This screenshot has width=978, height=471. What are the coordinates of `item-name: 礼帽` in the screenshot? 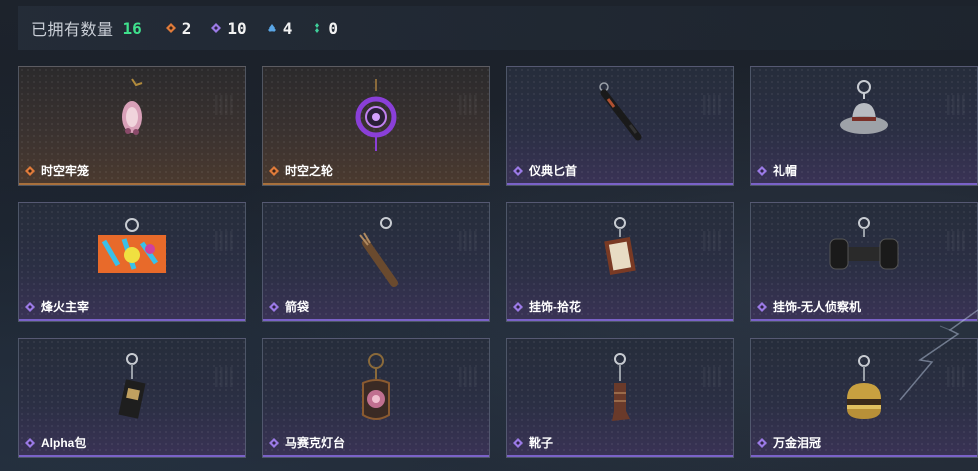 It's located at (785, 171).